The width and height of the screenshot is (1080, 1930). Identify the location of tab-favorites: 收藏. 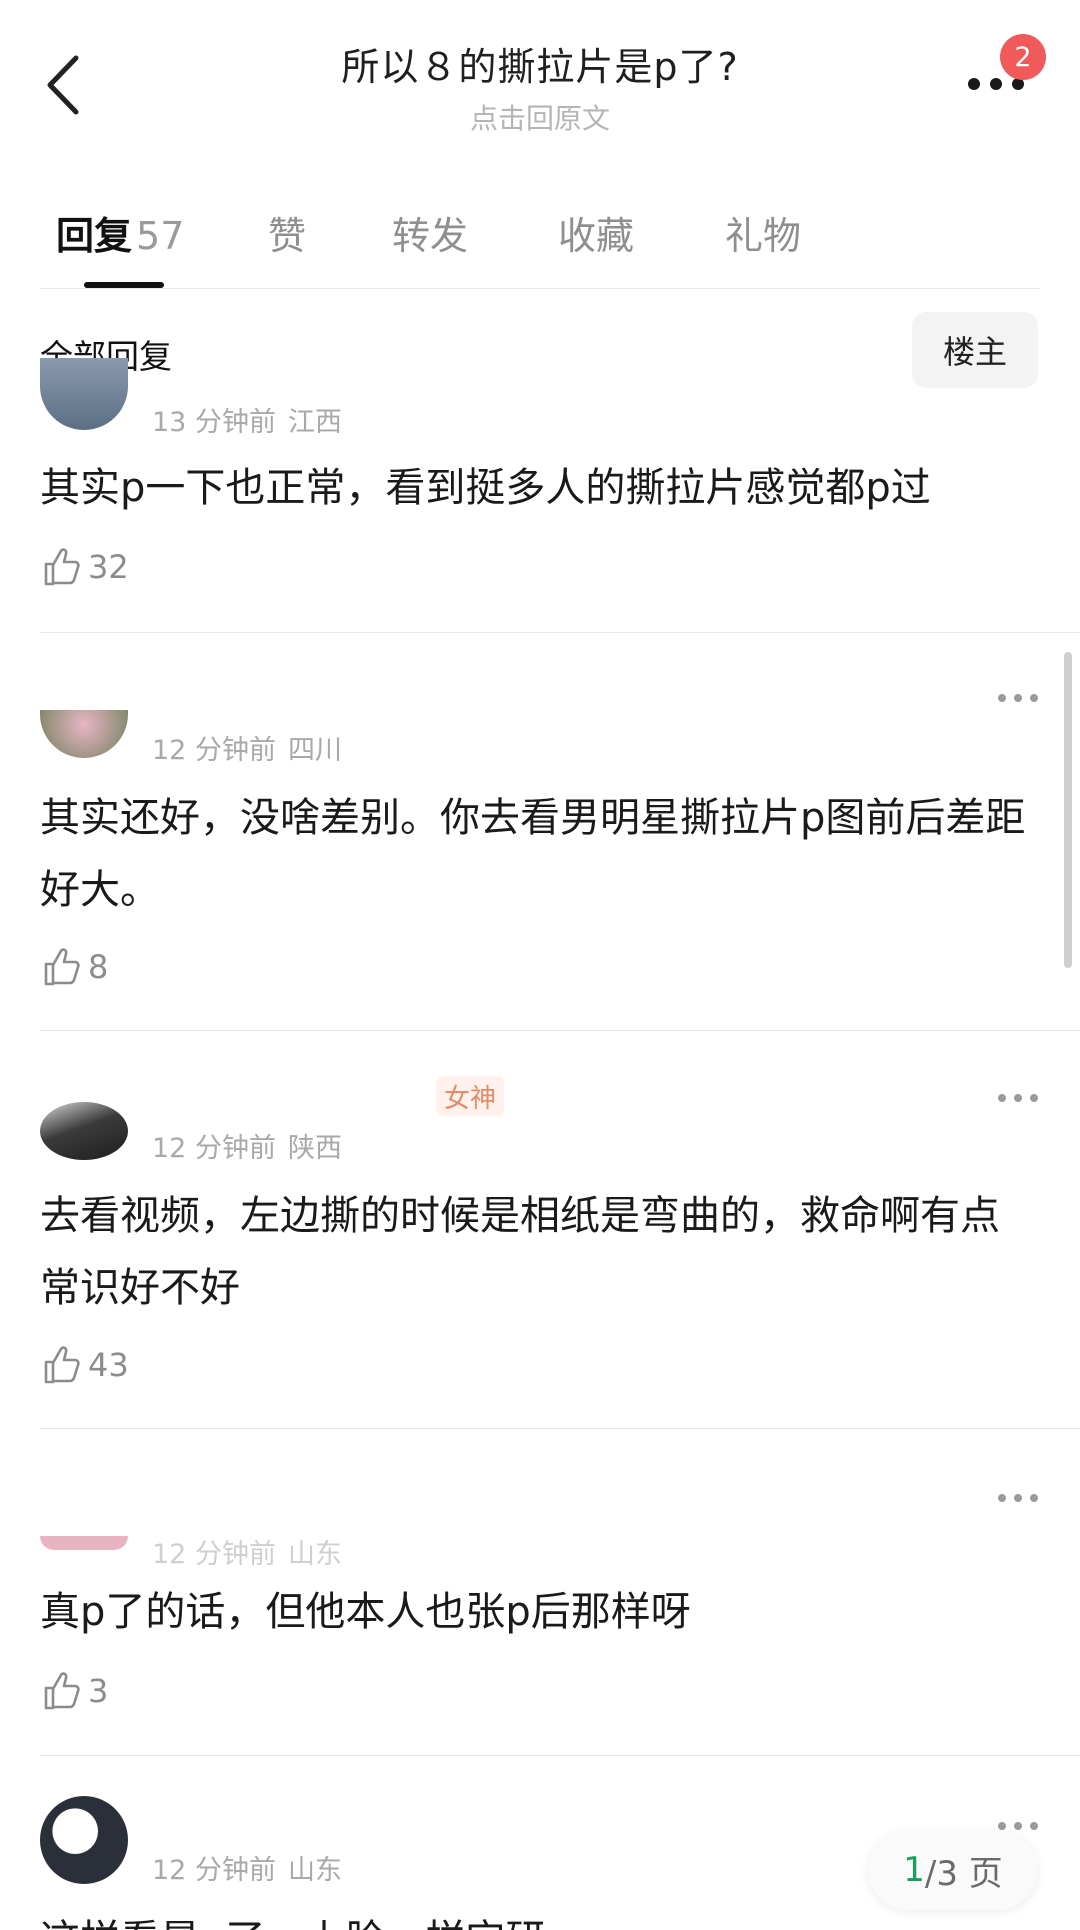
(596, 232).